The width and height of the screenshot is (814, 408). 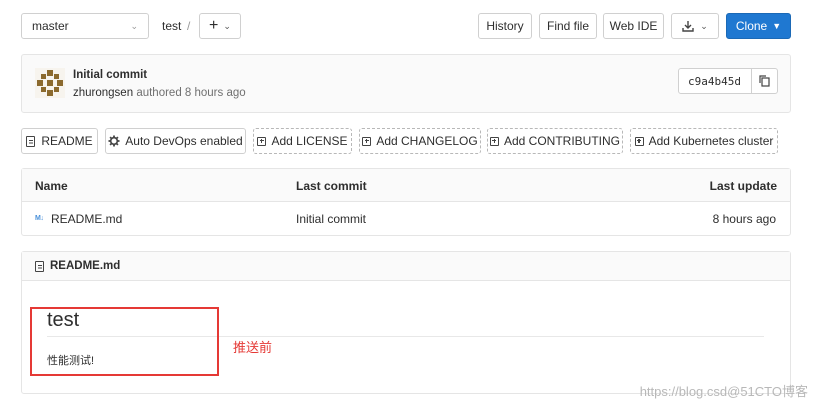 What do you see at coordinates (427, 141) in the screenshot?
I see `add-changelog-label: Add CHANGELOG` at bounding box center [427, 141].